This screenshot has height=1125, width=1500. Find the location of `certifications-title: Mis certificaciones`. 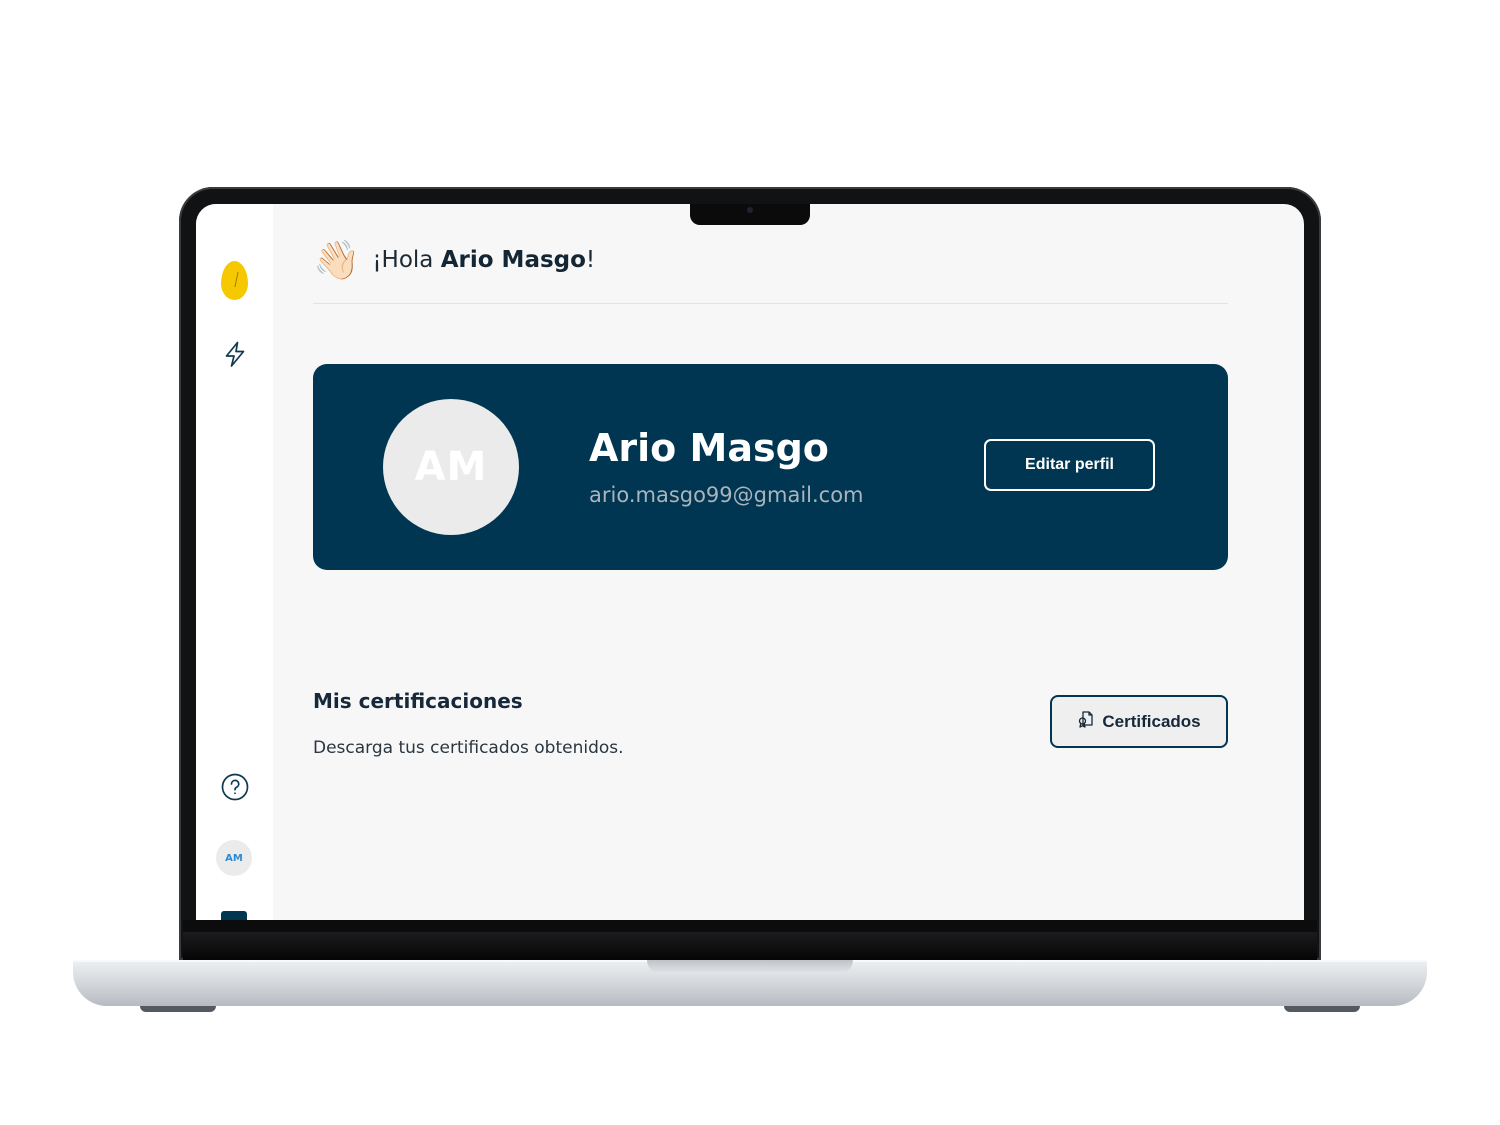

certifications-title: Mis certificaciones is located at coordinates (418, 701).